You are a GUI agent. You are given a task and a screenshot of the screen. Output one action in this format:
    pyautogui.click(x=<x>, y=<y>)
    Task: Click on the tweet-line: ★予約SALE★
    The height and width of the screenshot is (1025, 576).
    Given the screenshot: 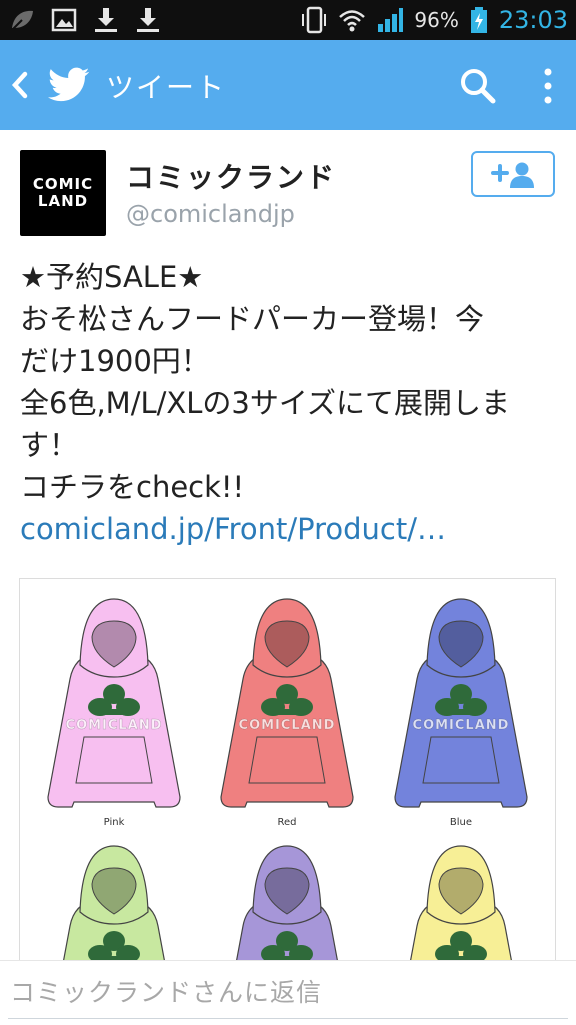 What is the action you would take?
    pyautogui.click(x=112, y=277)
    